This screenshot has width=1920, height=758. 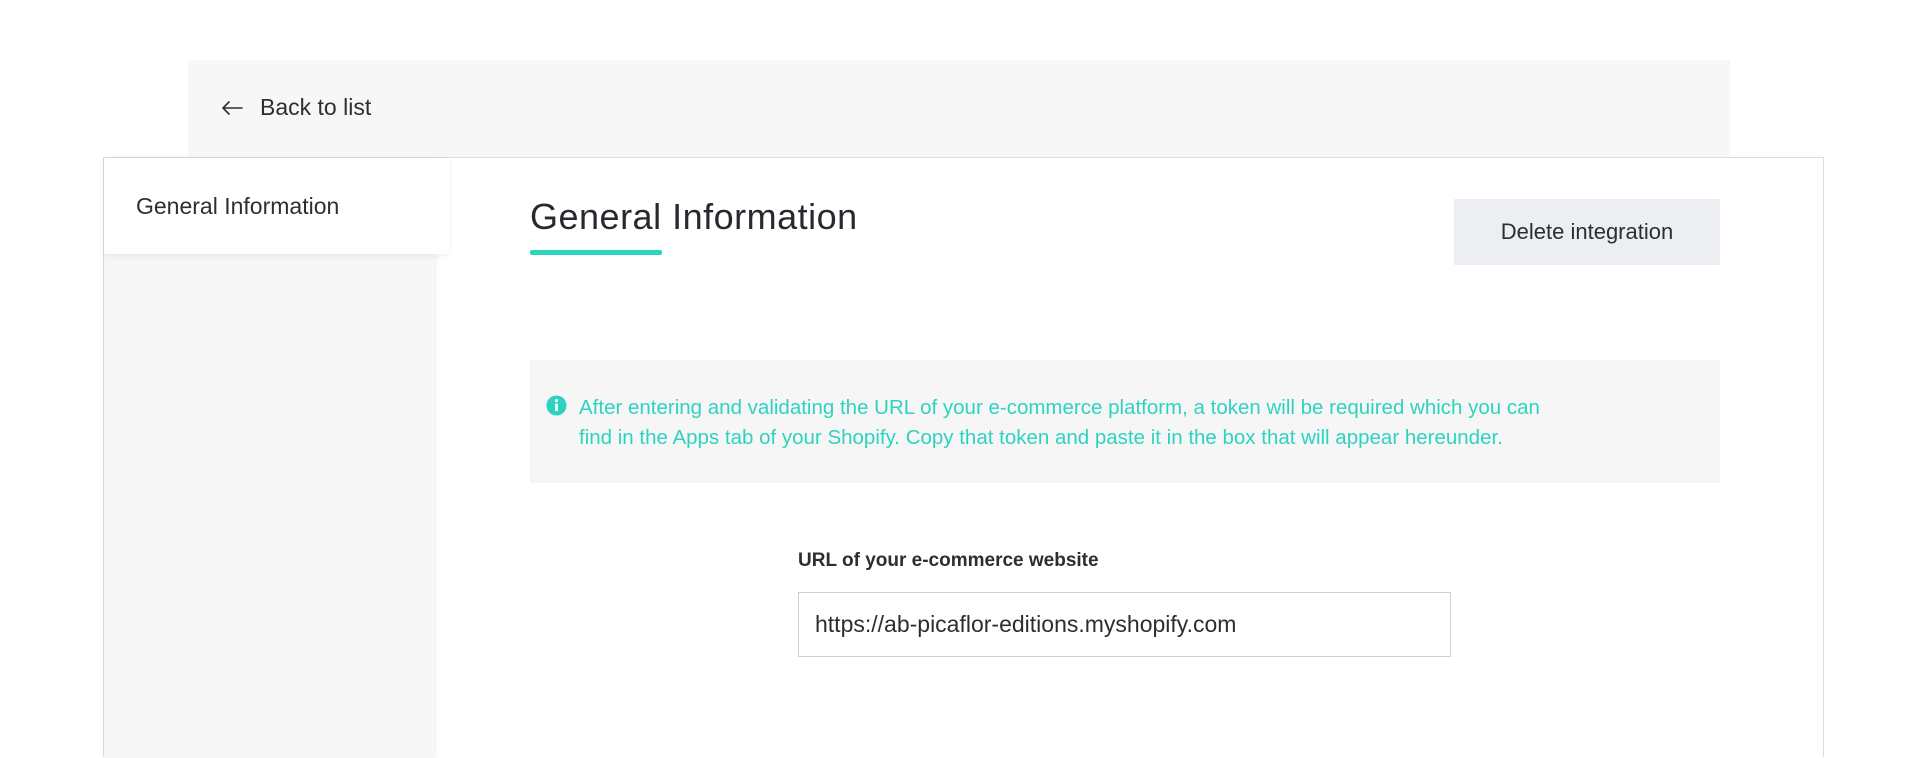 What do you see at coordinates (1124, 624) in the screenshot?
I see `url-input` at bounding box center [1124, 624].